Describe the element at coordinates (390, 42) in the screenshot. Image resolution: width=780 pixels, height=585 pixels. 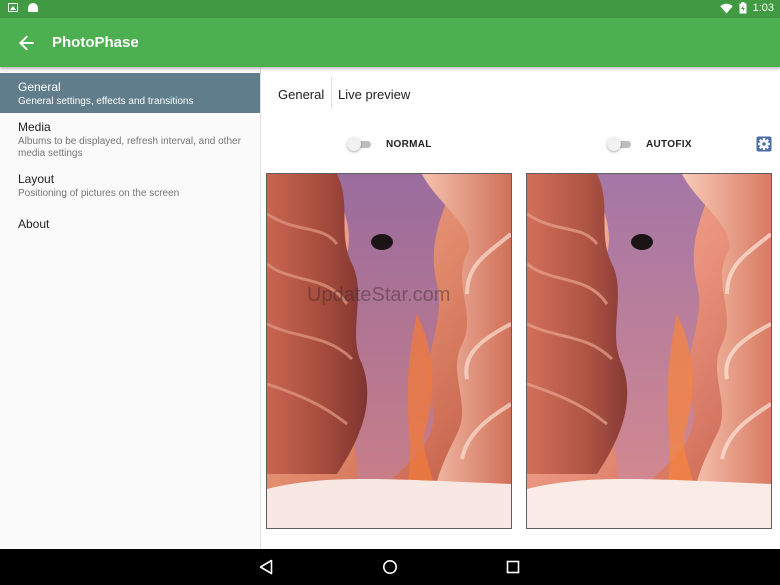
I see `app-bar: PhotoPhase` at that location.